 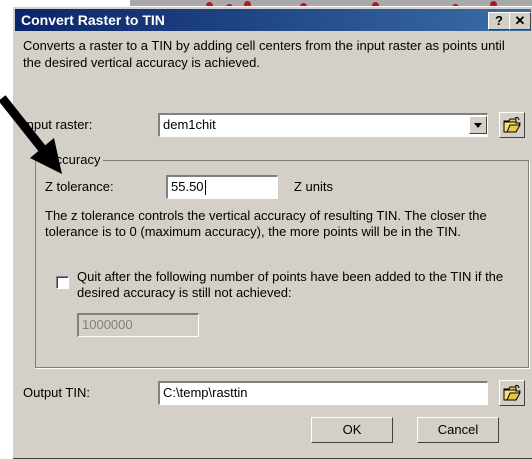 I want to click on output-tin-input: C:\temp\rasttin, so click(x=323, y=393).